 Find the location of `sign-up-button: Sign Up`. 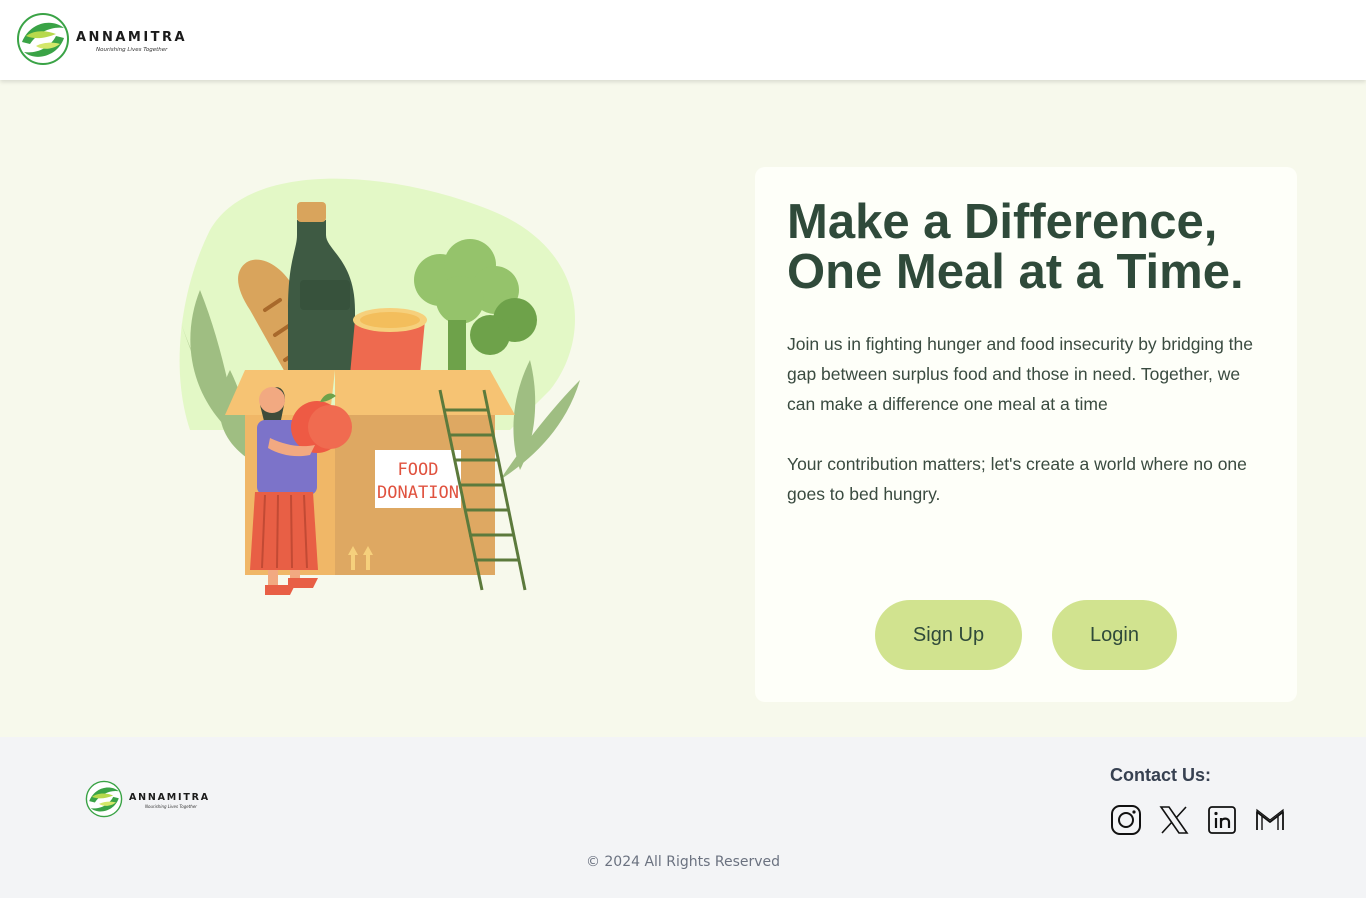

sign-up-button: Sign Up is located at coordinates (948, 635).